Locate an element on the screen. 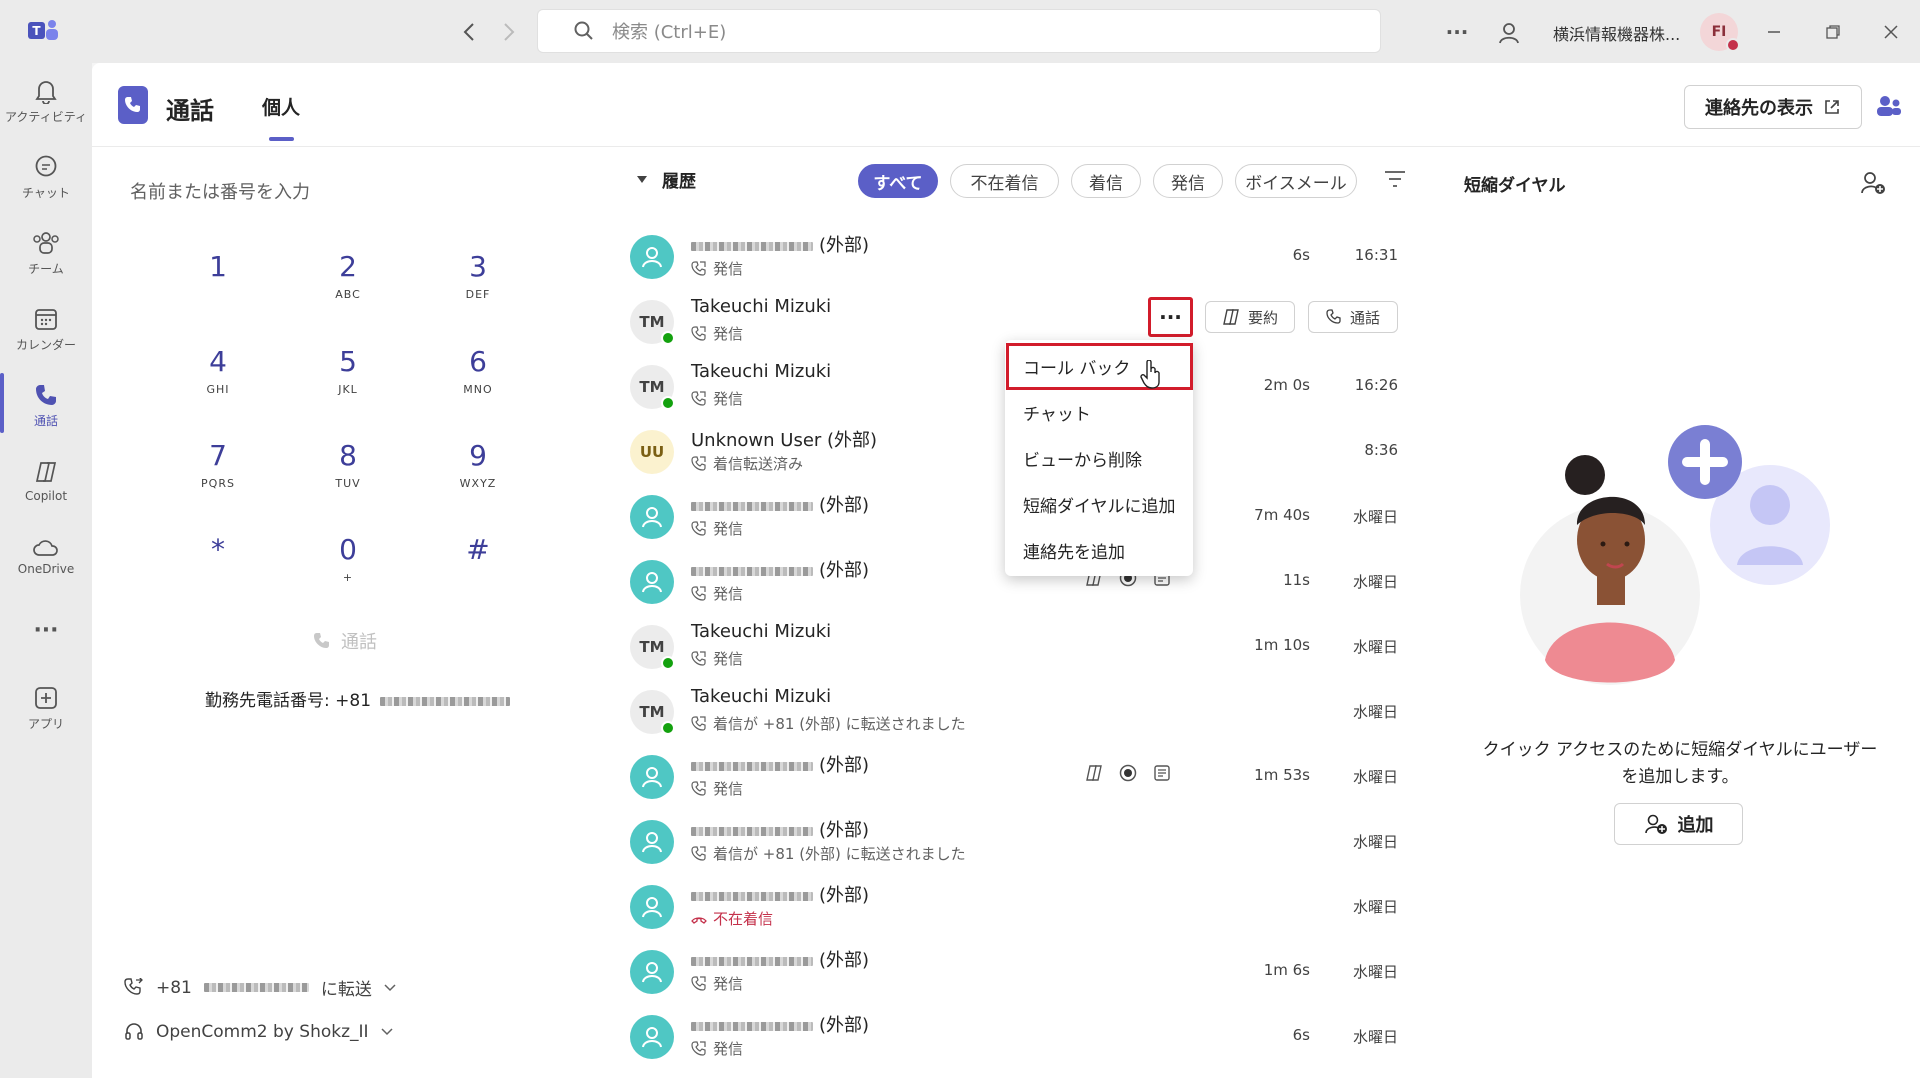  add-speed-dial-icon is located at coordinates (1873, 183).